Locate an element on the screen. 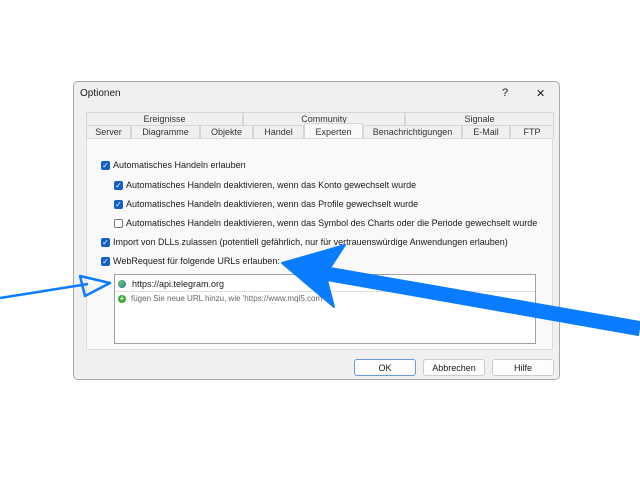 The width and height of the screenshot is (640, 480). tab-signale: Signale is located at coordinates (479, 118).